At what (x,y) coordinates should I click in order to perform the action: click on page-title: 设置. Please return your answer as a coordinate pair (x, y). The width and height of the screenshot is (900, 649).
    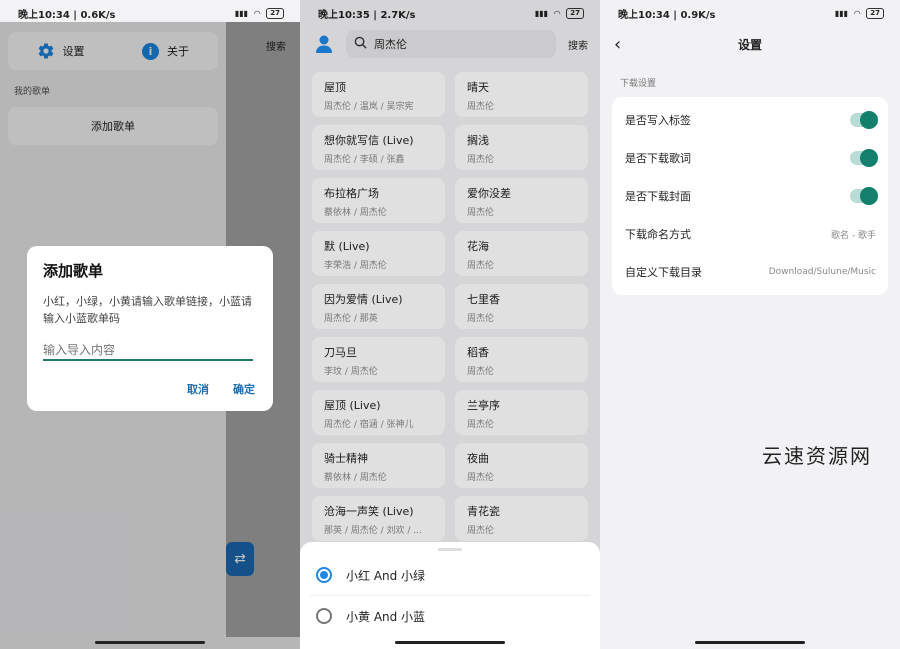
    Looking at the image, I should click on (749, 44).